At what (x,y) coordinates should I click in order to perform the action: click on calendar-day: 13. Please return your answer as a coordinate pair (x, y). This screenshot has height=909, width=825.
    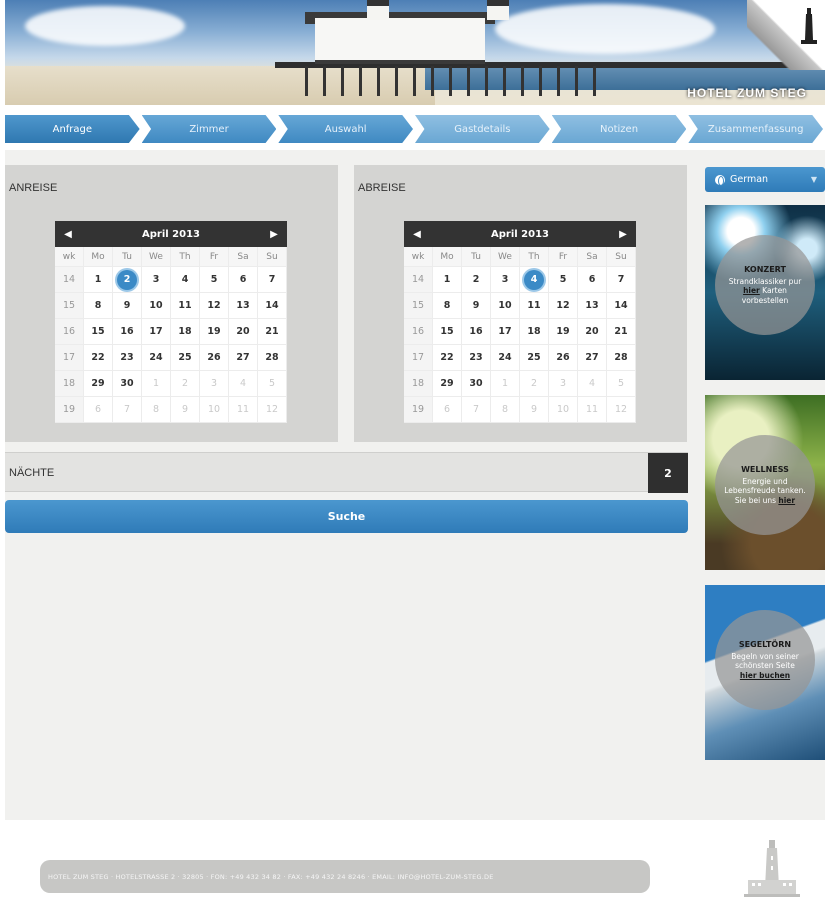
    Looking at the image, I should click on (592, 306).